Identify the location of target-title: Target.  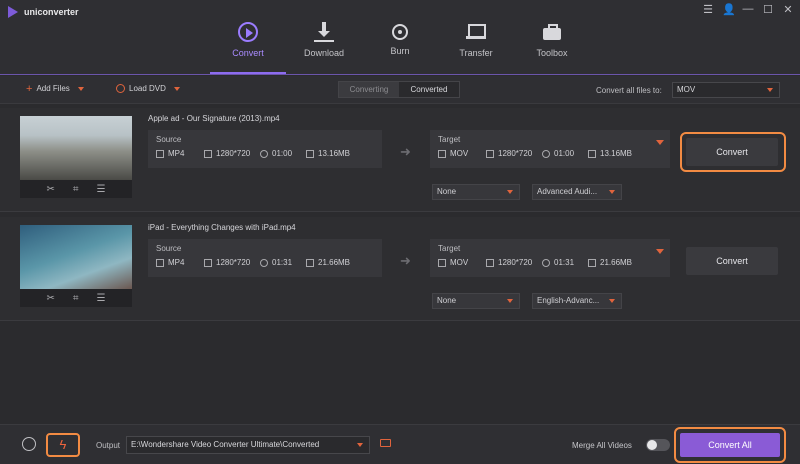
(449, 139).